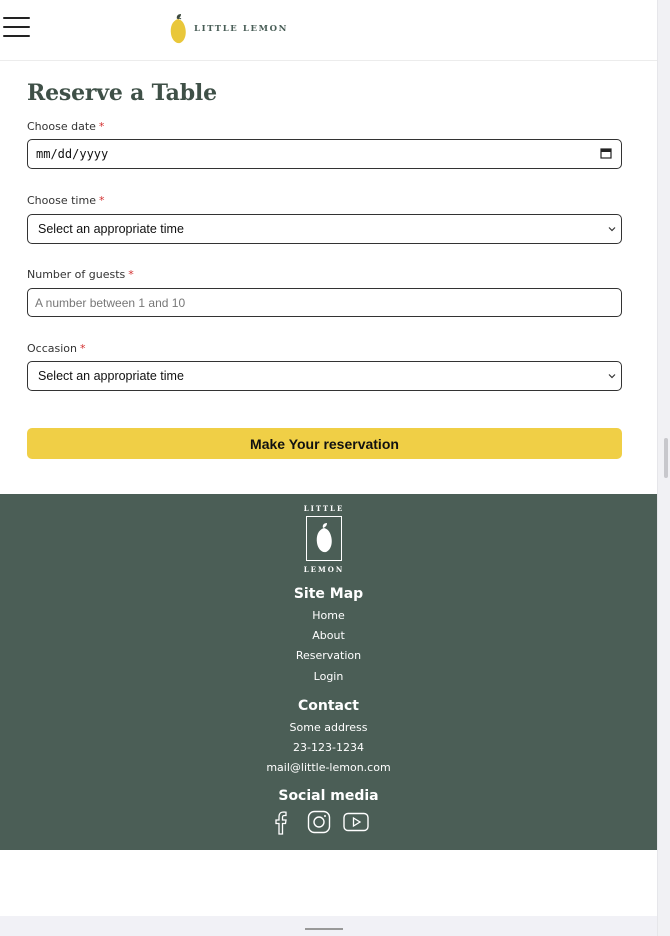  I want to click on make-reservation-button: Make Your reservation, so click(324, 443).